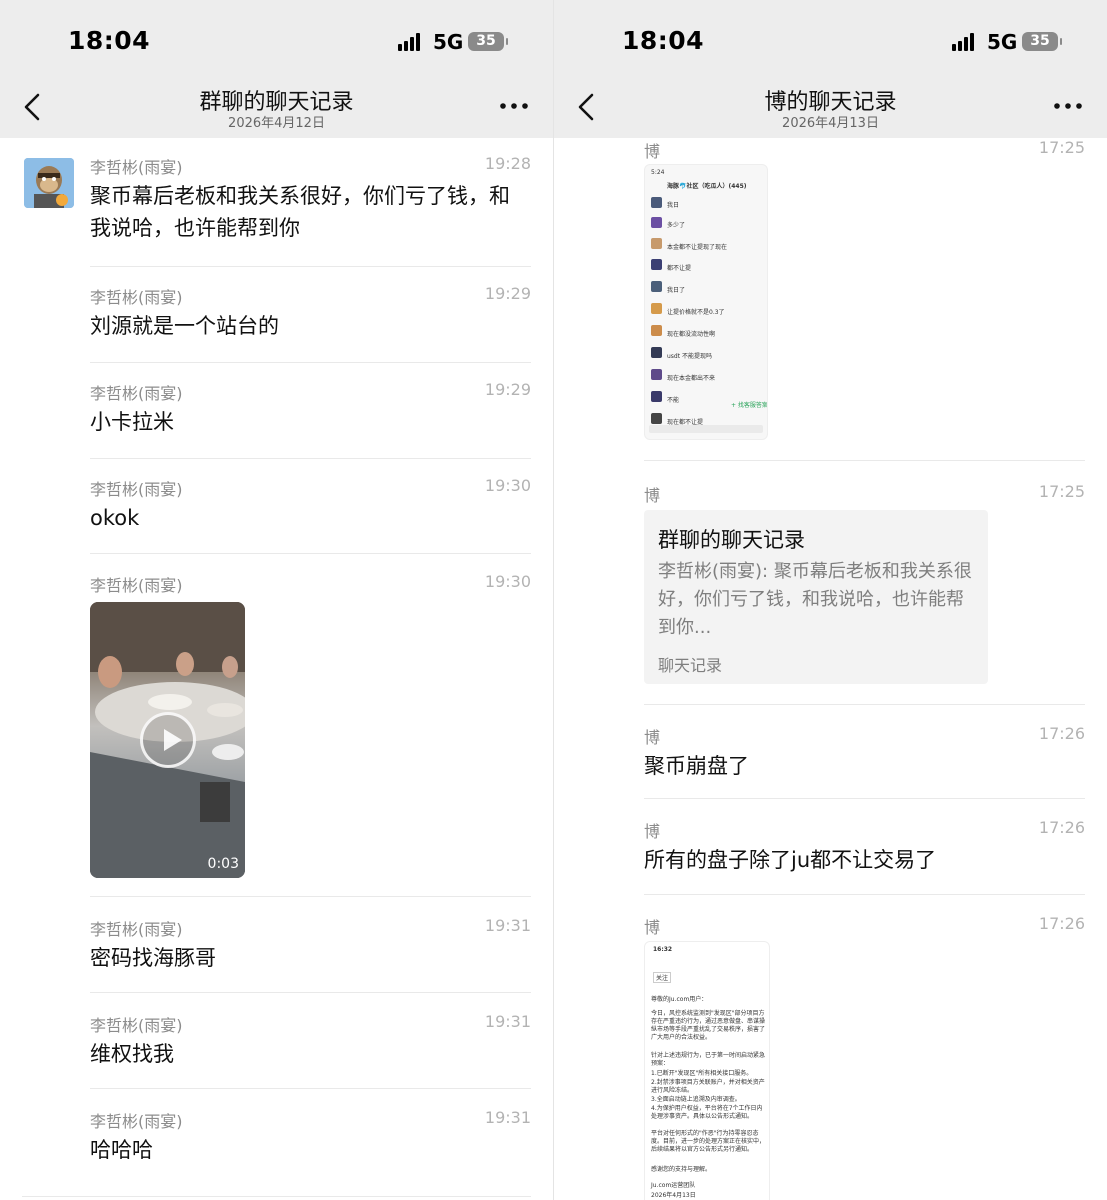 Image resolution: width=1107 pixels, height=1200 pixels. I want to click on screenshot-paragraph: 2026年4月13日, so click(673, 1195).